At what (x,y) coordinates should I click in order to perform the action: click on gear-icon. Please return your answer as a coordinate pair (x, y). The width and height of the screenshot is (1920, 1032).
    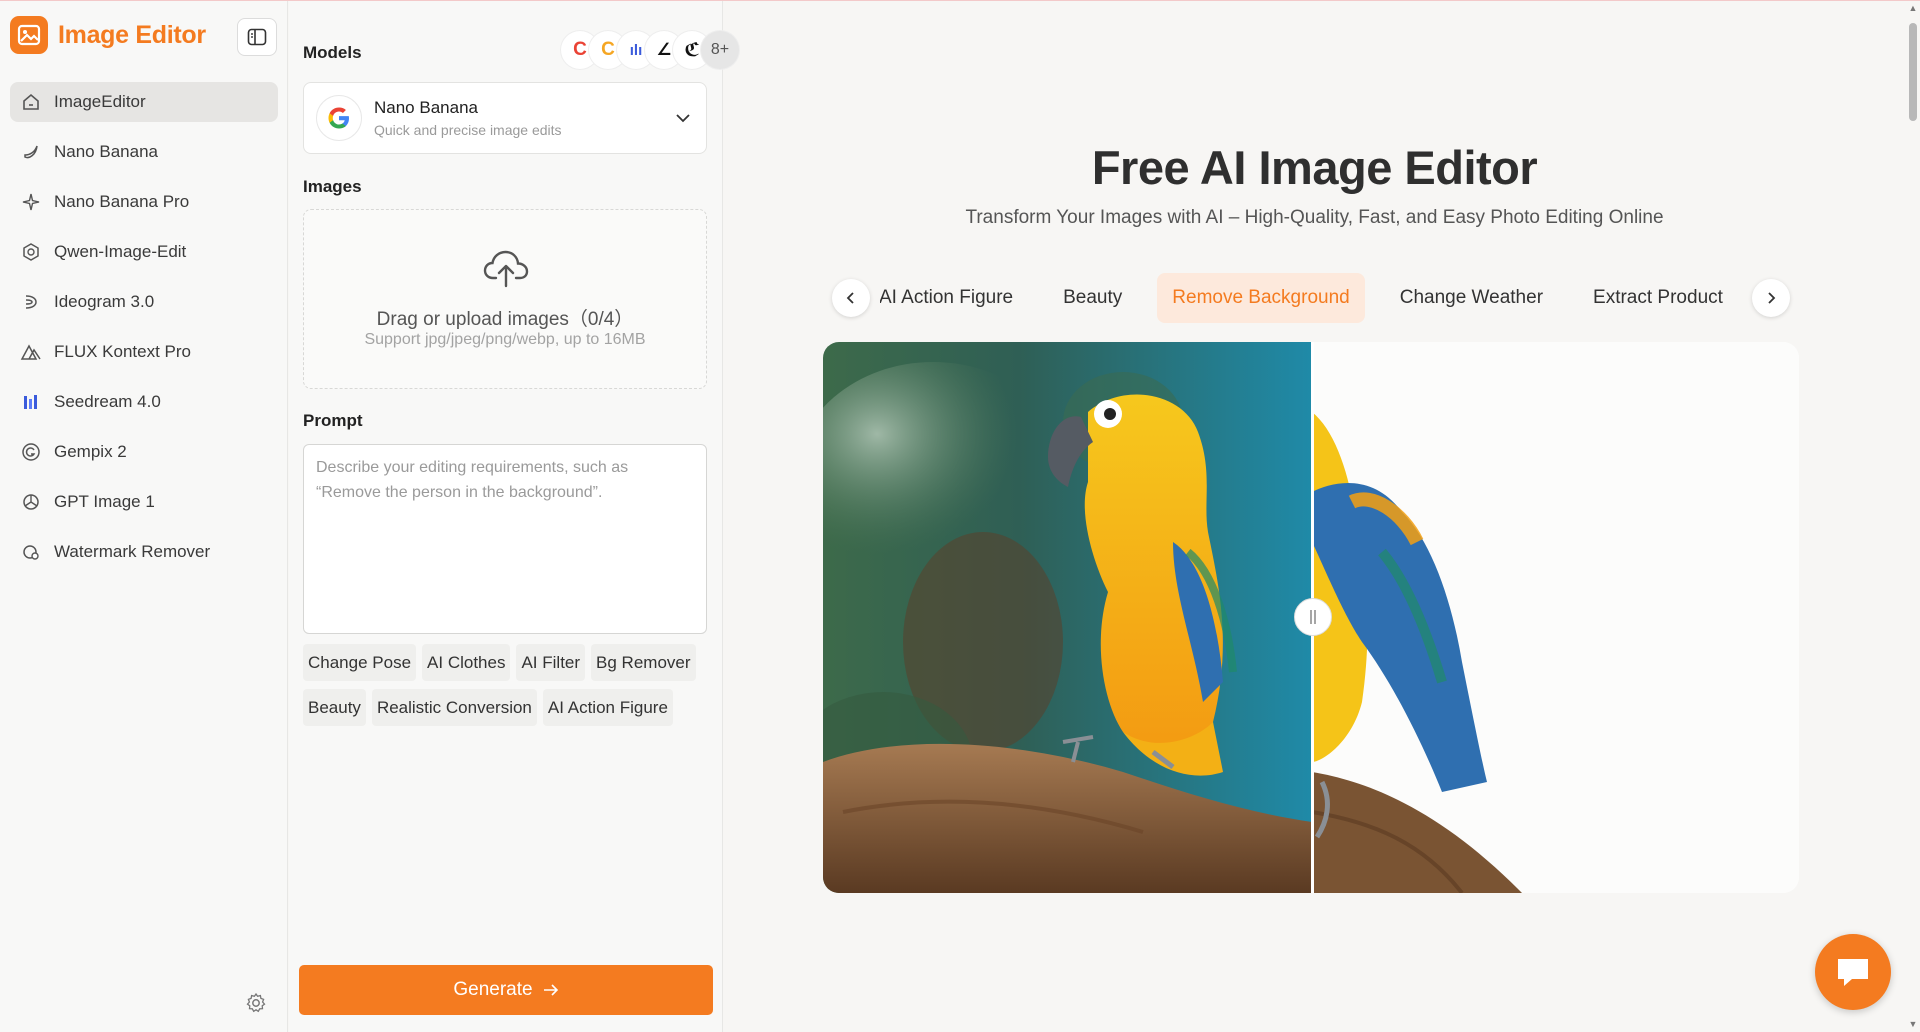
    Looking at the image, I should click on (256, 1002).